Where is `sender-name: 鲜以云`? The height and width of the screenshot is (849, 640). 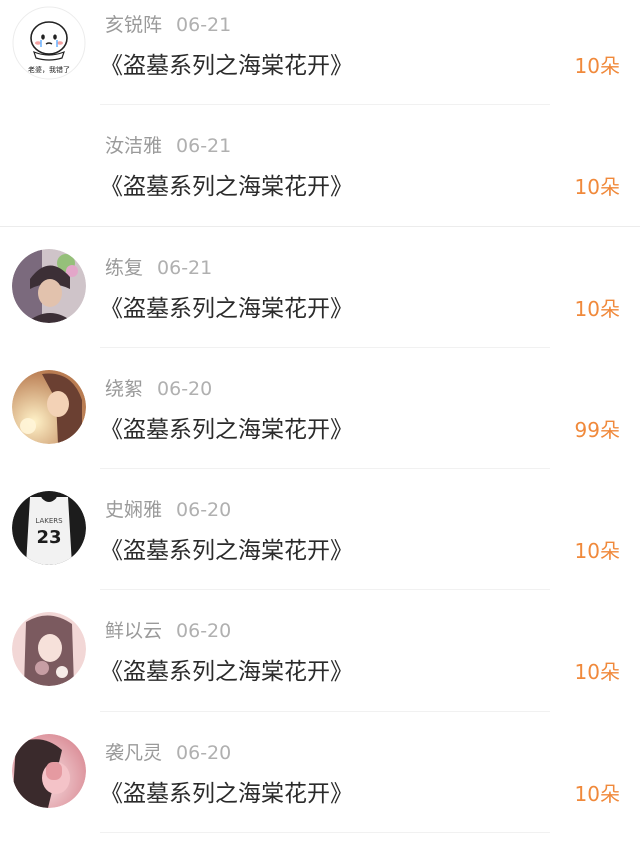 sender-name: 鲜以云 is located at coordinates (134, 631).